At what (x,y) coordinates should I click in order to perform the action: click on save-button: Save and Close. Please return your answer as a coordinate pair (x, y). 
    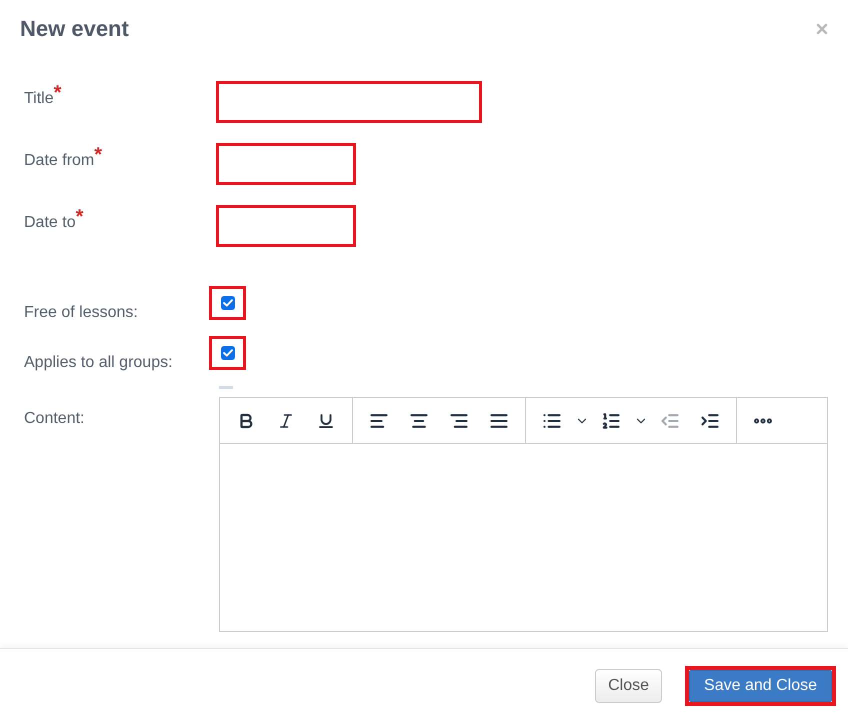
    Looking at the image, I should click on (760, 686).